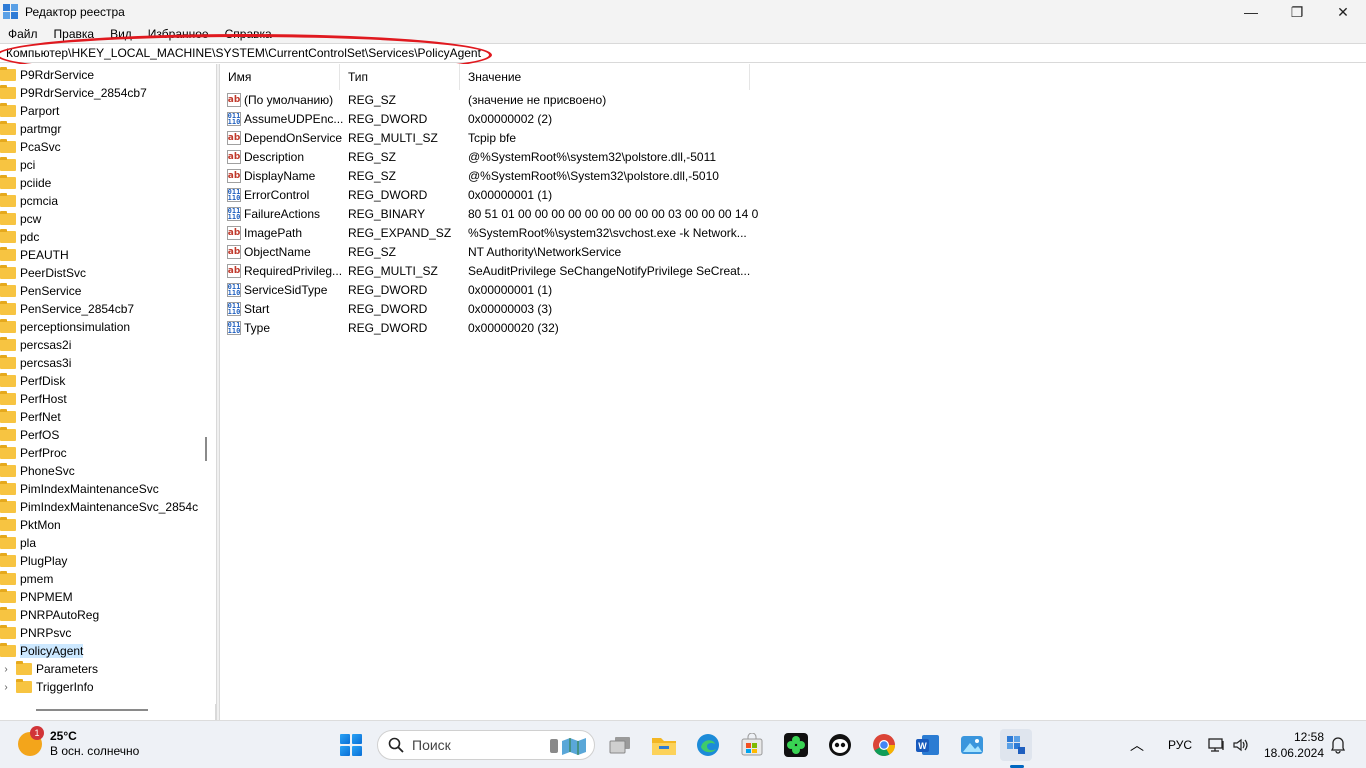 The height and width of the screenshot is (768, 1366). What do you see at coordinates (34, 255) in the screenshot?
I see `tree-item: PEAUTH` at bounding box center [34, 255].